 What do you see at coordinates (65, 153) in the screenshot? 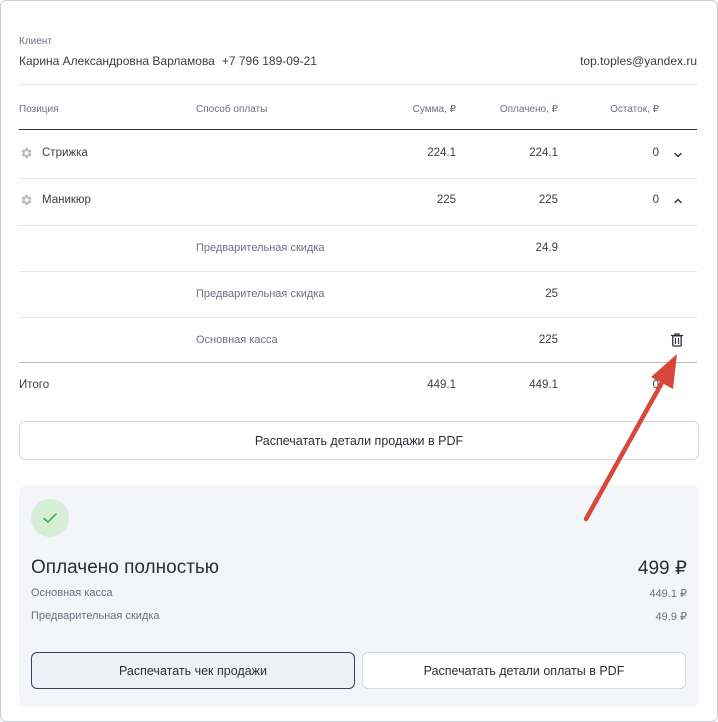
I see `row-name: Стрижка` at bounding box center [65, 153].